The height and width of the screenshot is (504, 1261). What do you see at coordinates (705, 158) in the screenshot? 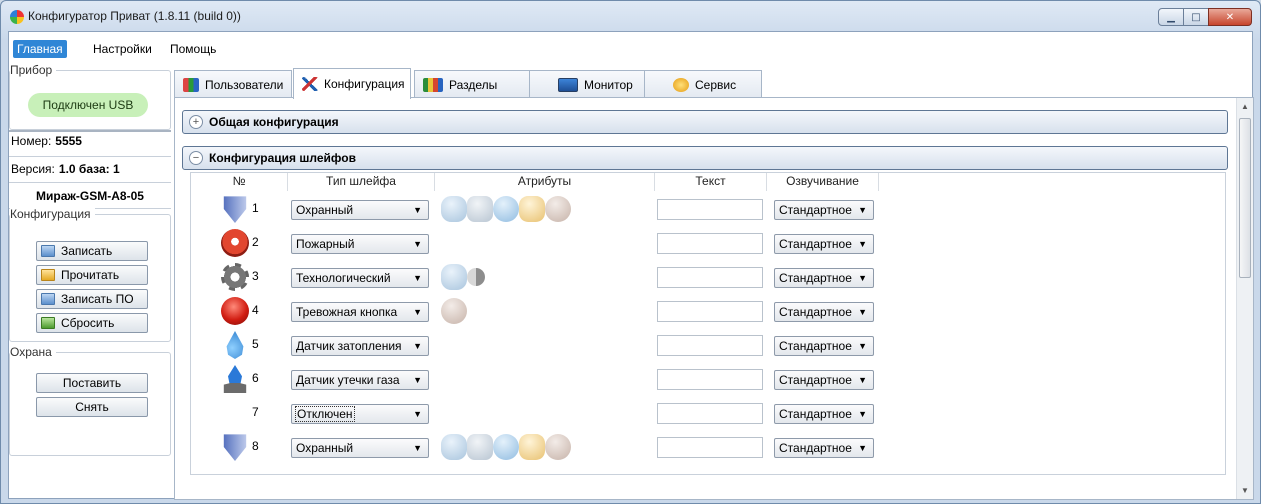
I see `loops-config-header: − Конфигурация шлейфов` at bounding box center [705, 158].